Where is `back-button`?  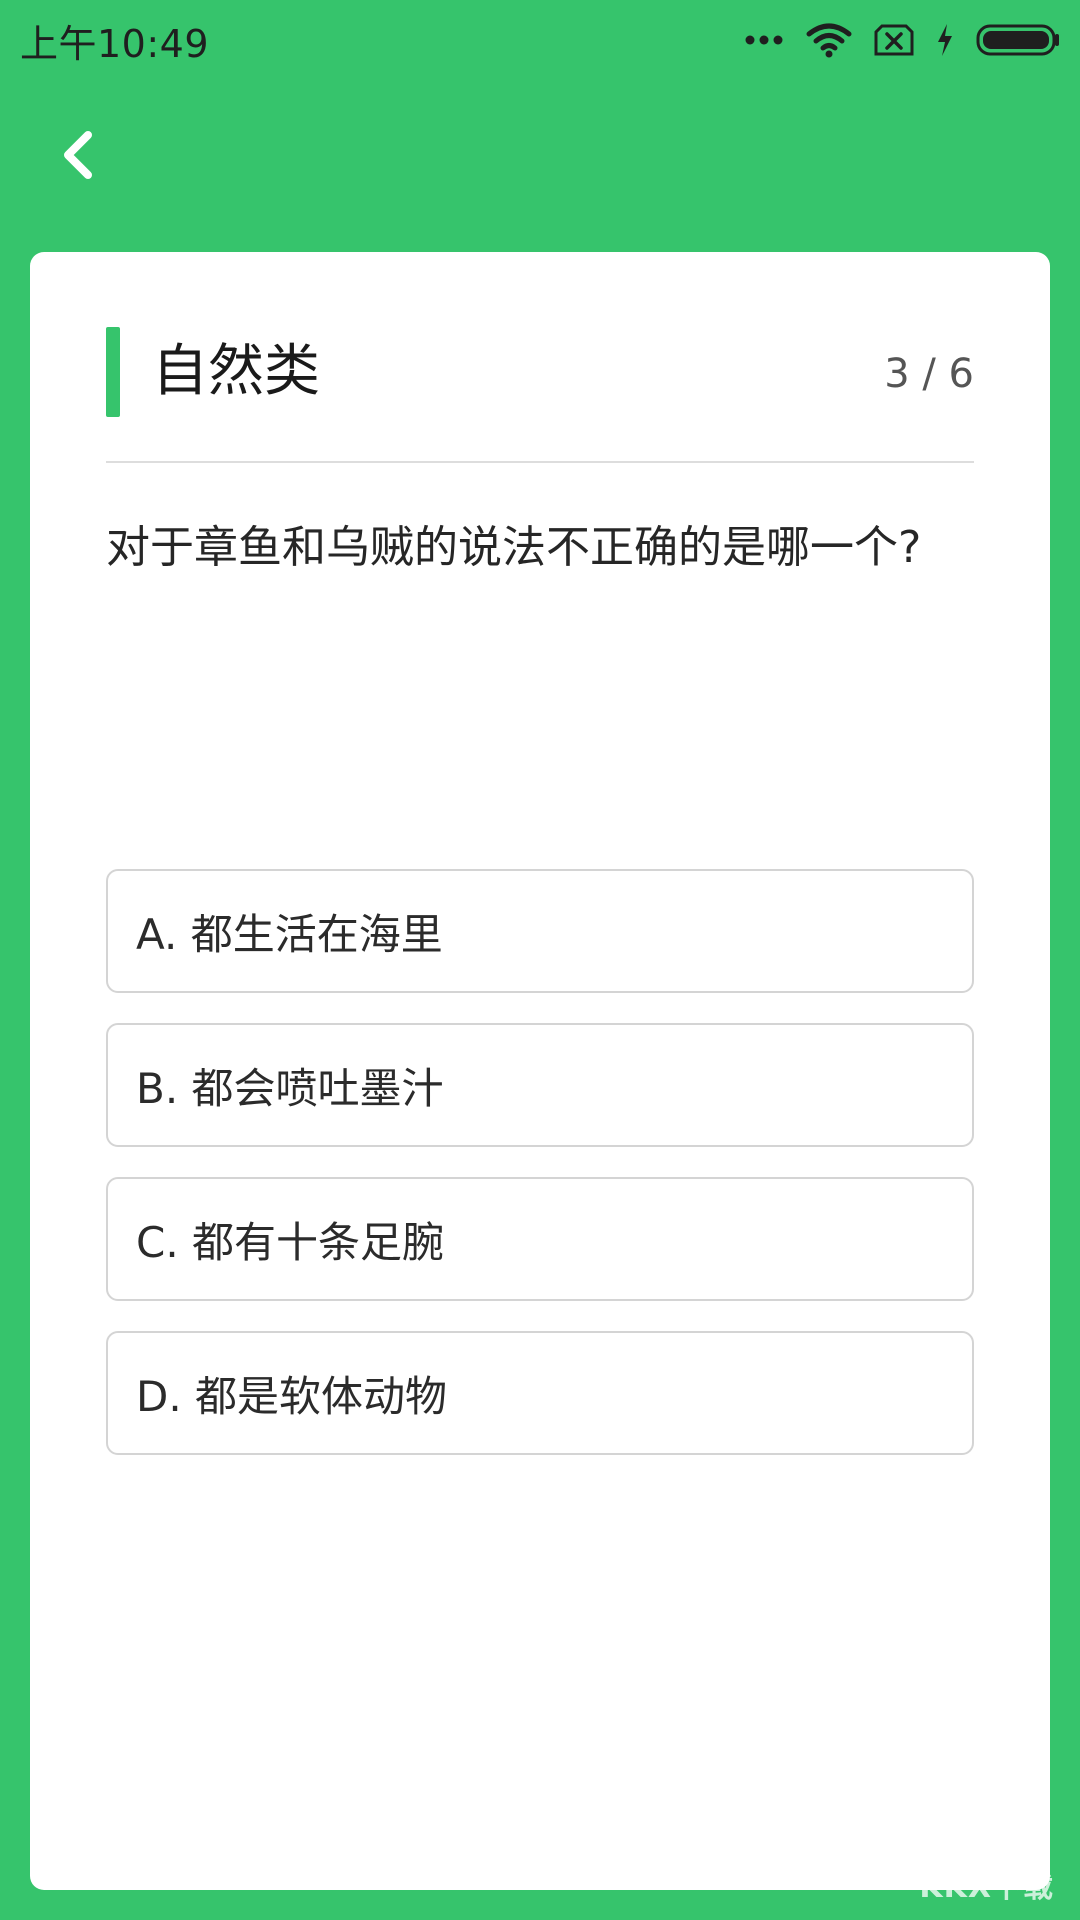
back-button is located at coordinates (78, 155).